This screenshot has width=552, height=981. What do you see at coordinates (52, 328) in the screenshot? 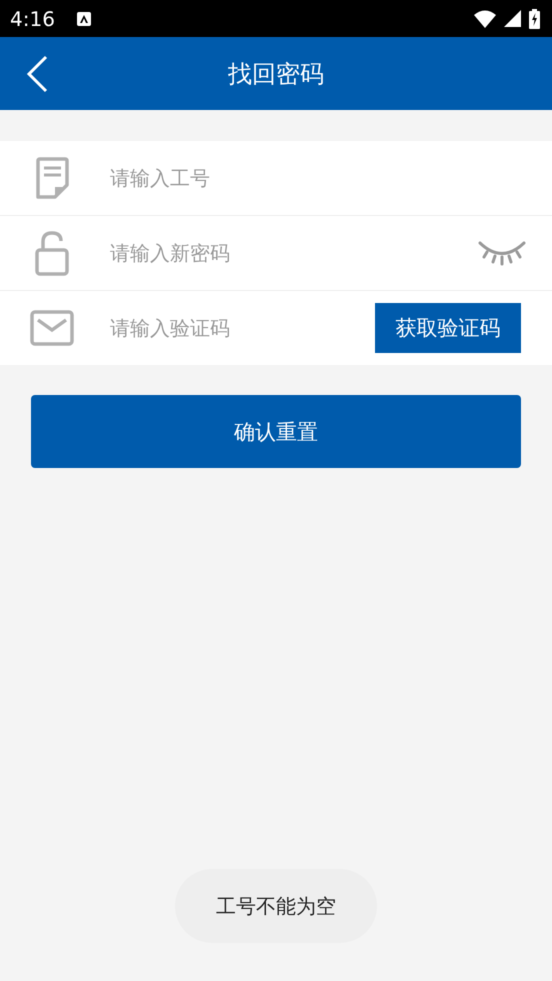
I see `envelope-icon` at bounding box center [52, 328].